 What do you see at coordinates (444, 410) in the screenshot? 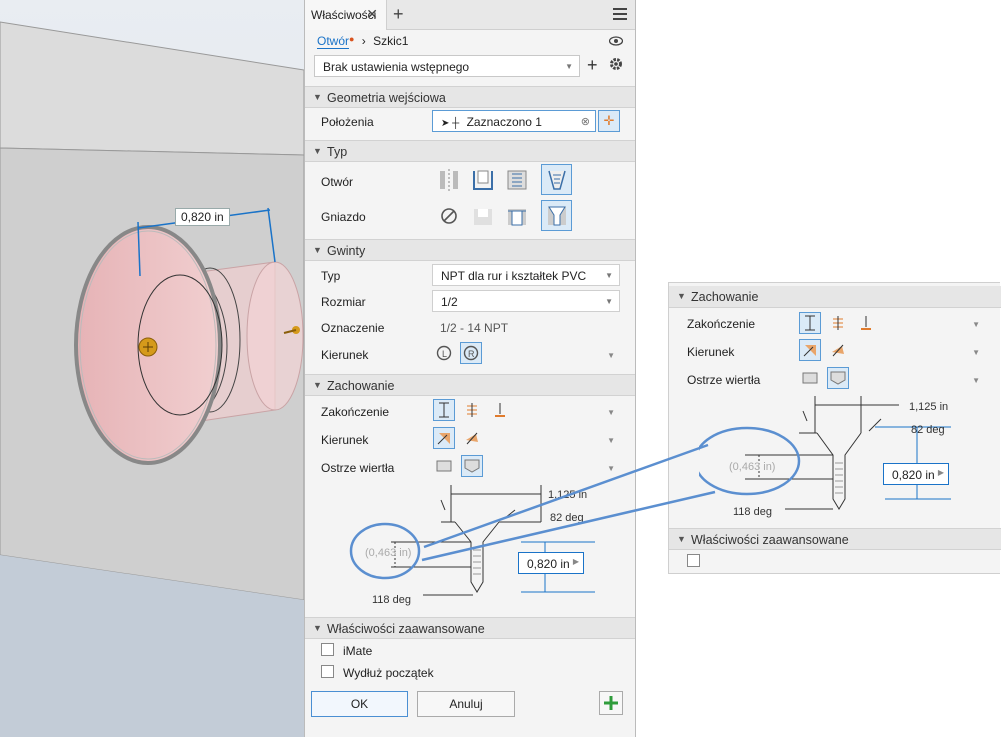
I see `distance-termination-icon` at bounding box center [444, 410].